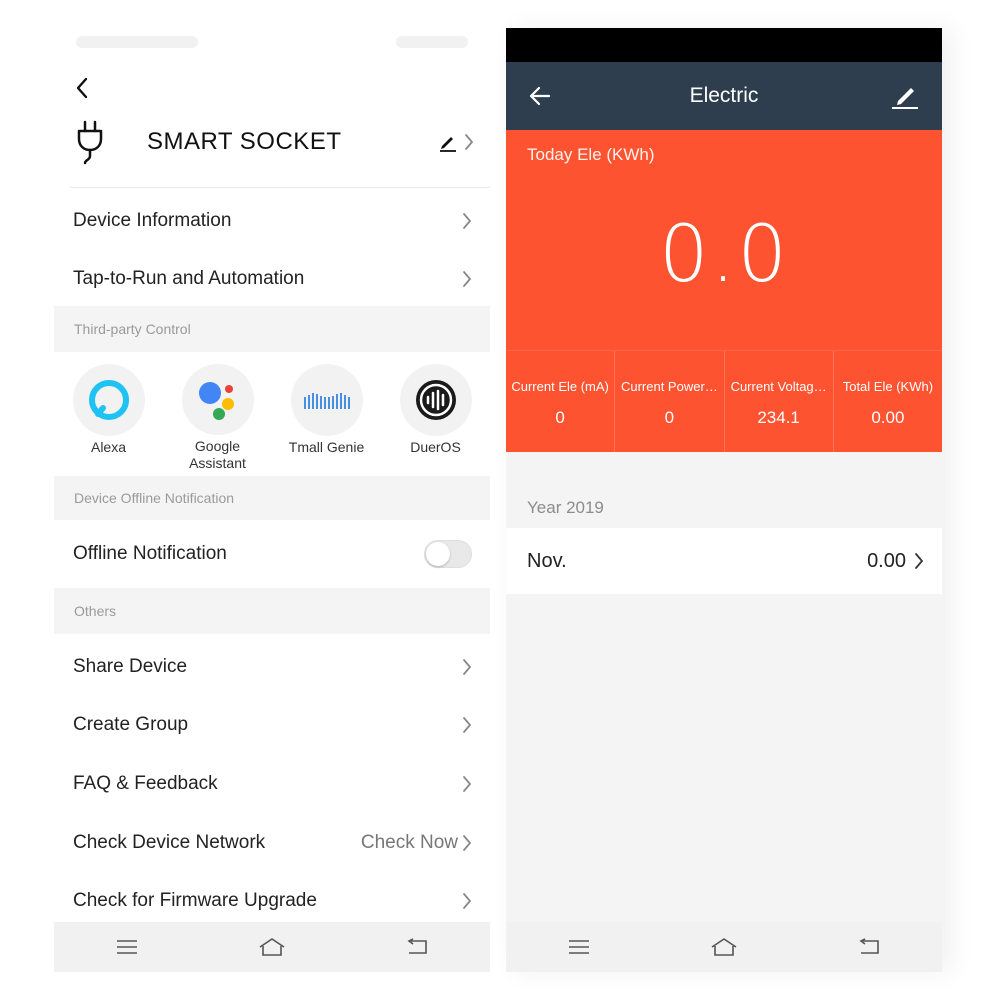 Image resolution: width=1000 pixels, height=1000 pixels. What do you see at coordinates (886, 560) in the screenshot?
I see `month-value: 0.00` at bounding box center [886, 560].